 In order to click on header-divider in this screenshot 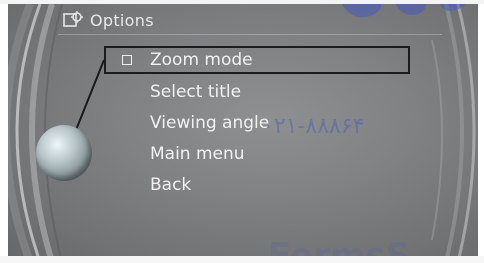, I will do `click(250, 34)`.